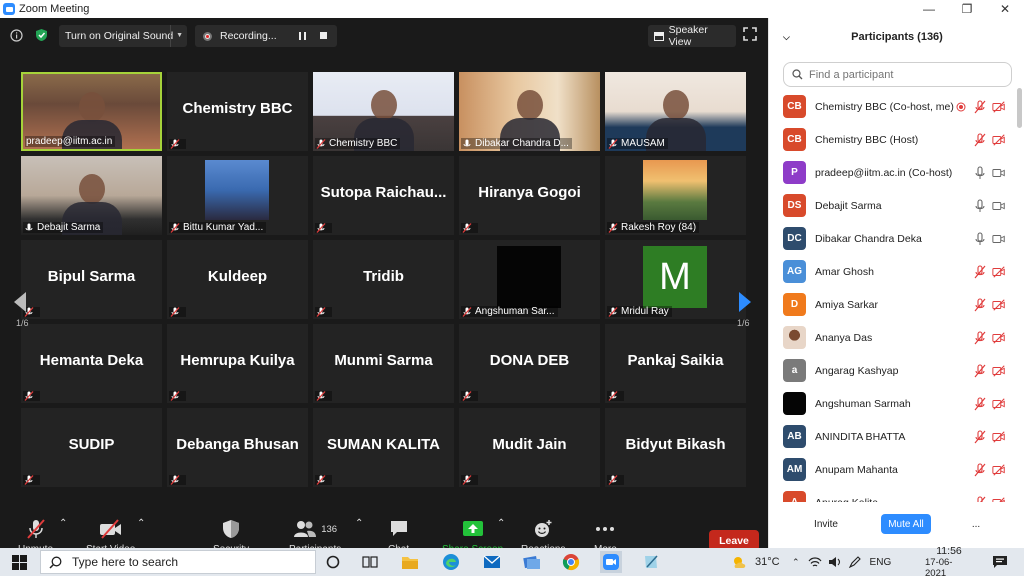 The width and height of the screenshot is (1024, 579). I want to click on participant-row: AB ANINDITA BHATTA, so click(894, 436).